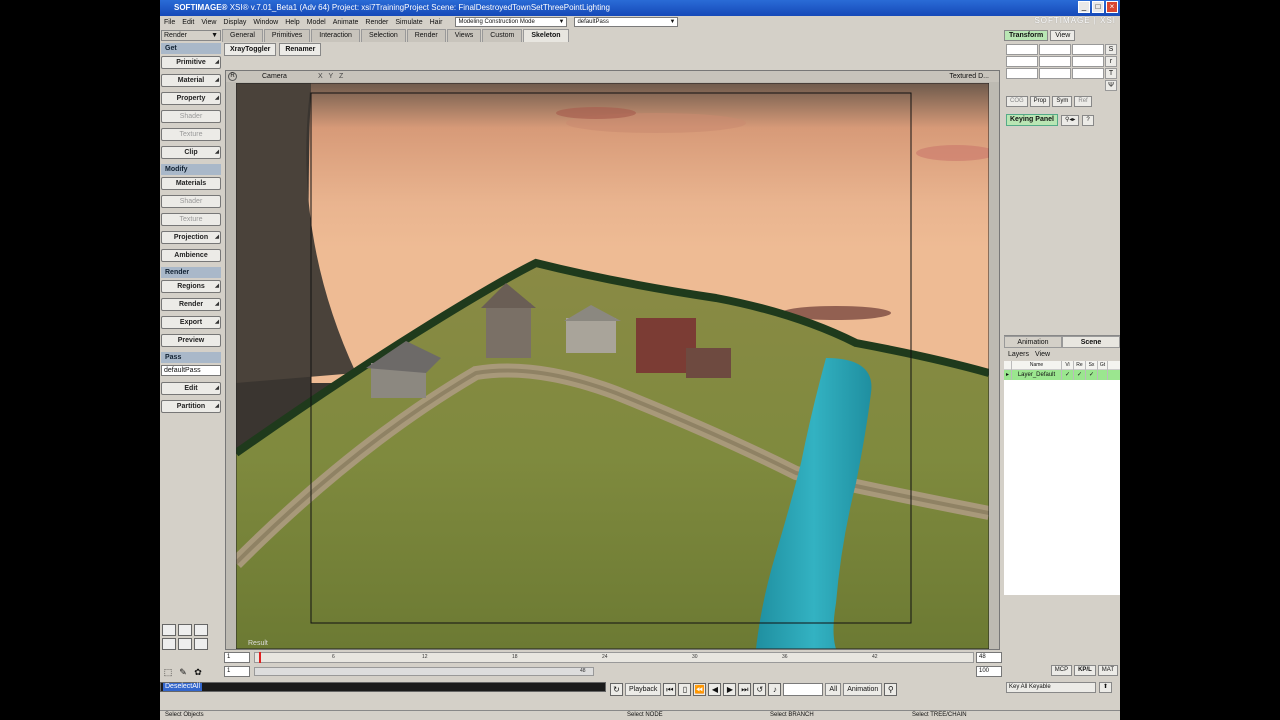 Image resolution: width=1280 pixels, height=720 pixels. Describe the element at coordinates (191, 152) in the screenshot. I see `clip-button: Clip ◢` at that location.